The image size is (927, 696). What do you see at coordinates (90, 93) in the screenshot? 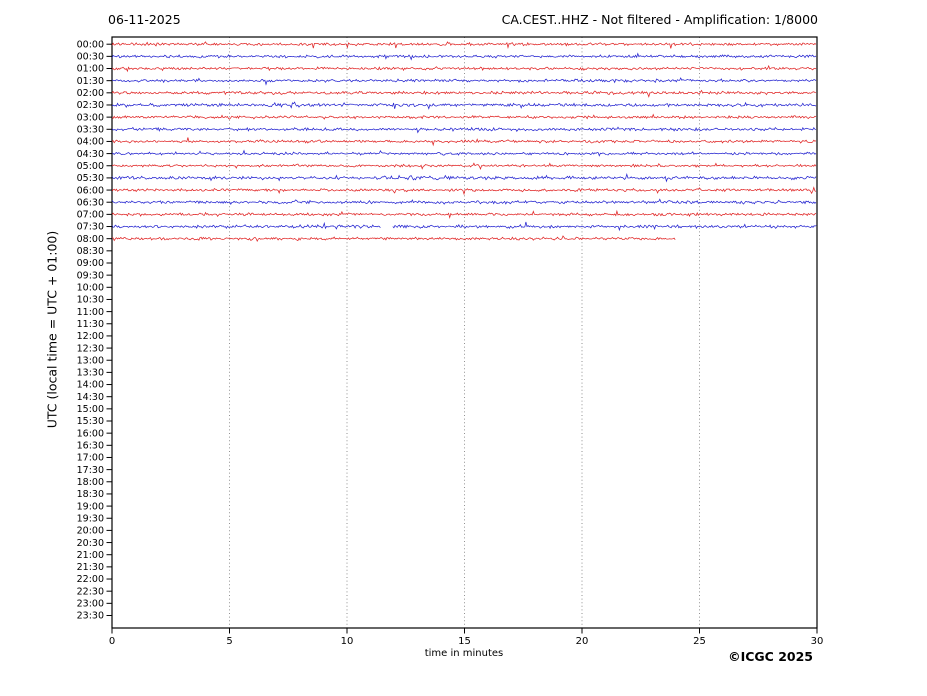
I see `y-tick-label-02:00: 02:00` at bounding box center [90, 93].